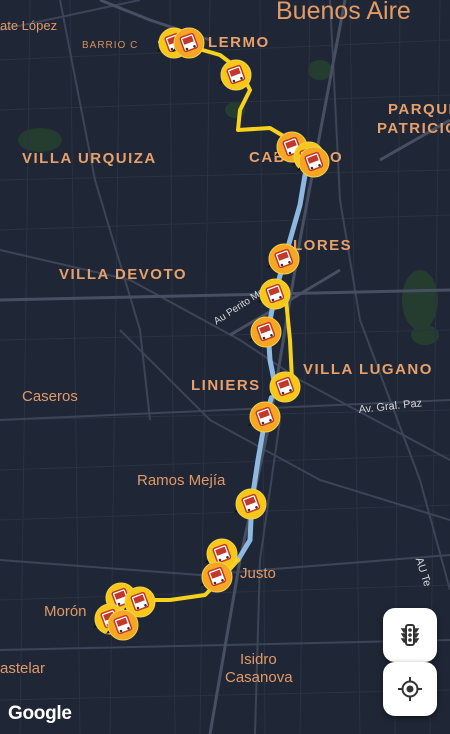 The height and width of the screenshot is (734, 450). I want to click on label-casanova: Casanova, so click(259, 677).